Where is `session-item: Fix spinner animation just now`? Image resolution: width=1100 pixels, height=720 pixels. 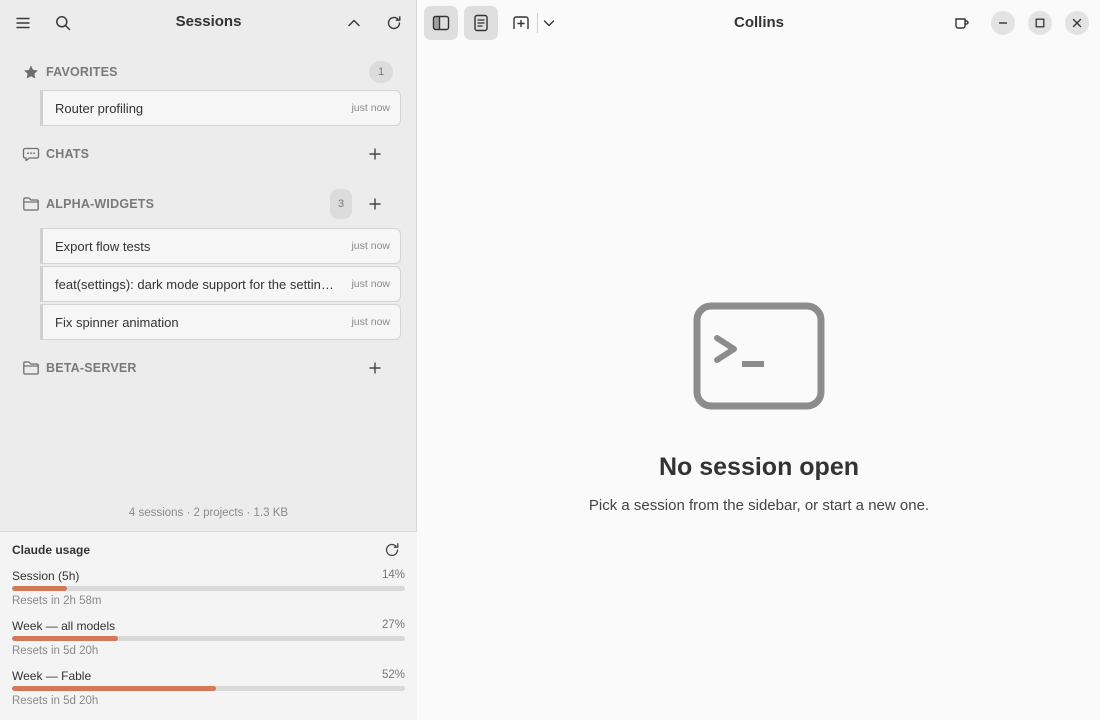
session-item: Fix spinner animation just now is located at coordinates (220, 322).